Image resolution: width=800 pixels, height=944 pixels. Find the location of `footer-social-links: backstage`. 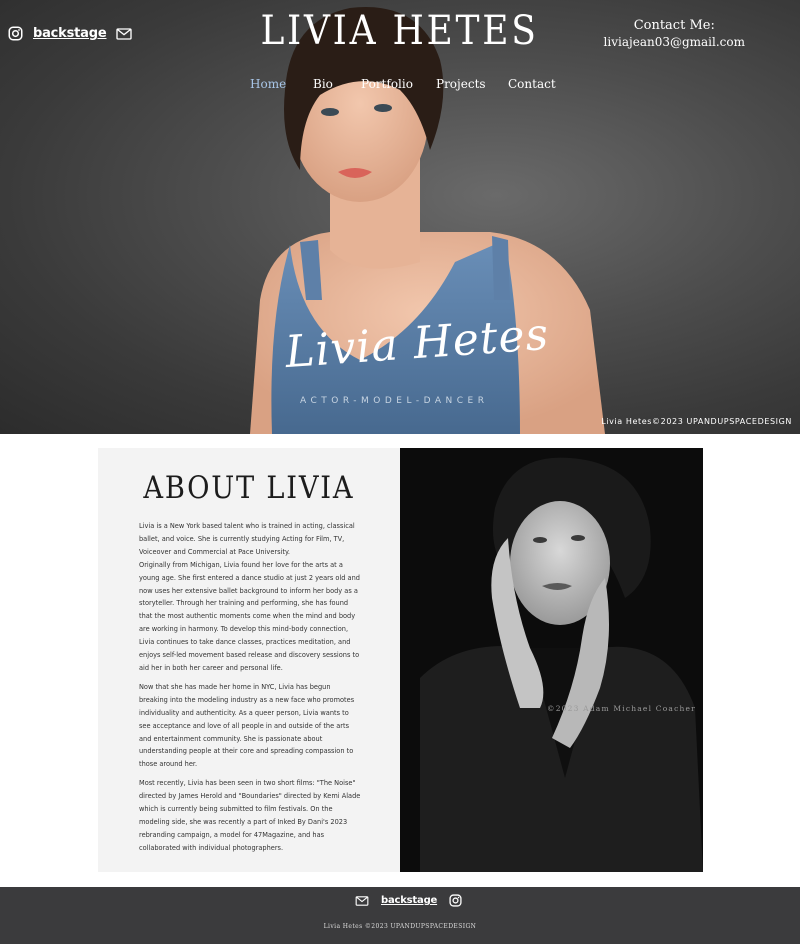

footer-social-links: backstage is located at coordinates (408, 900).